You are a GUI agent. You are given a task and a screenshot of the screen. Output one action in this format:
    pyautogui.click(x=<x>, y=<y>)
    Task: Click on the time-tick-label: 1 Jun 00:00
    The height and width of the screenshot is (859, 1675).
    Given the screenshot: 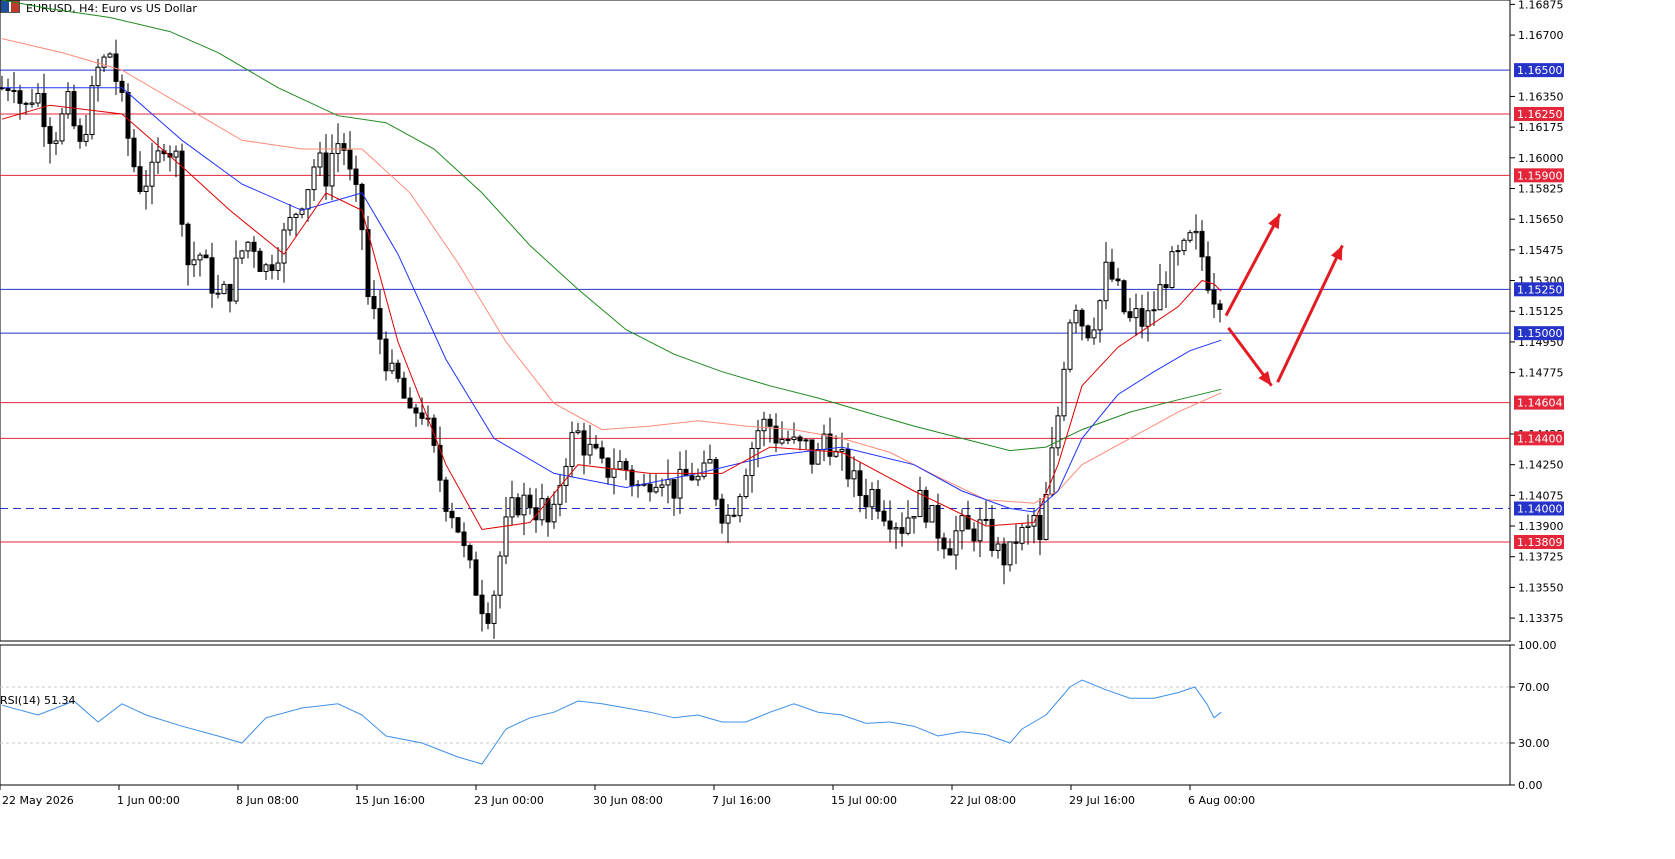 What is the action you would take?
    pyautogui.click(x=148, y=800)
    